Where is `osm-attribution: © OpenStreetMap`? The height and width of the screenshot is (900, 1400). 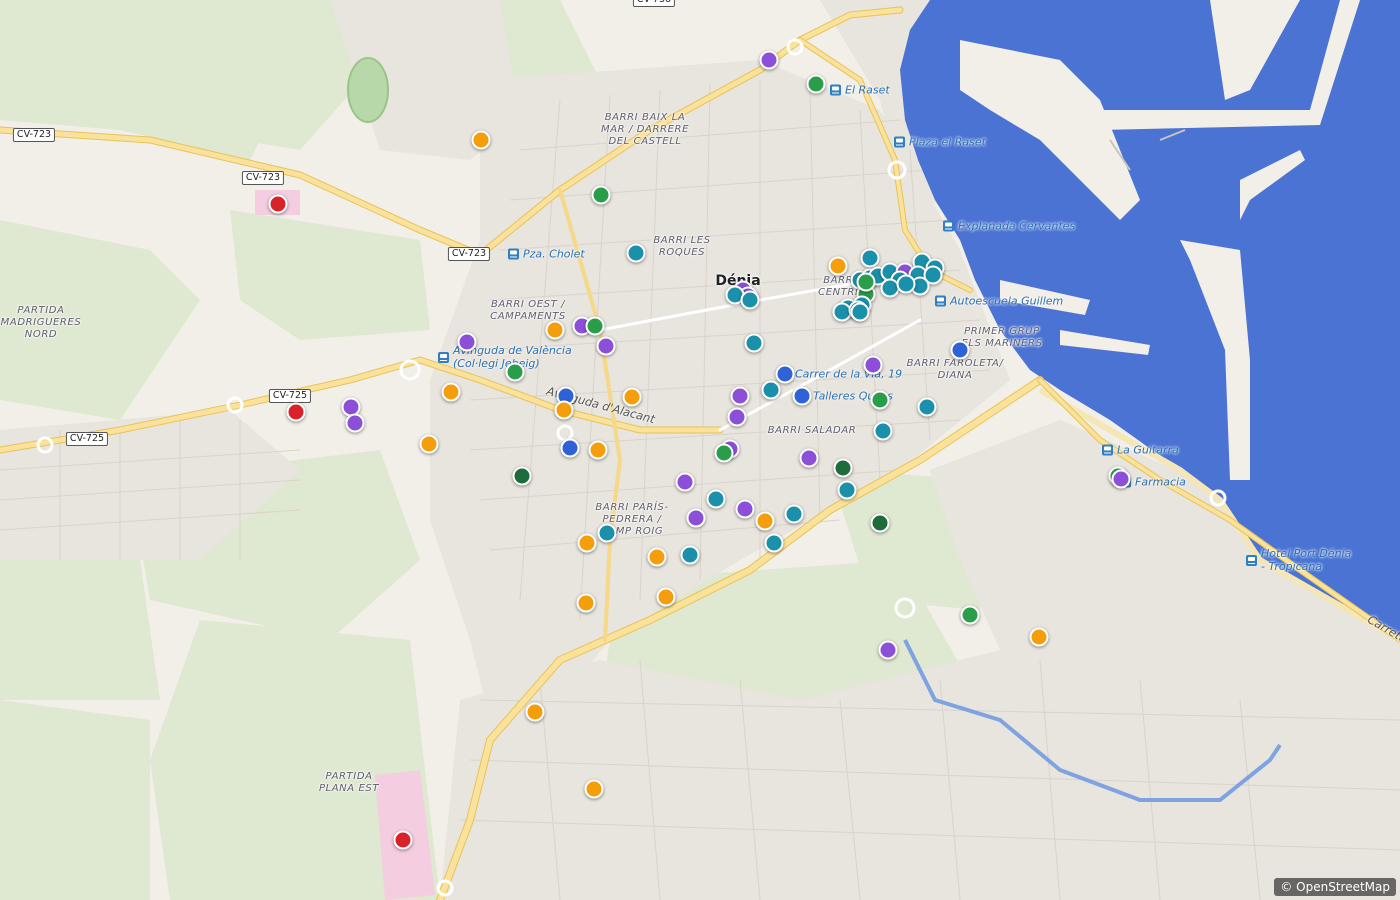 osm-attribution: © OpenStreetMap is located at coordinates (1335, 887).